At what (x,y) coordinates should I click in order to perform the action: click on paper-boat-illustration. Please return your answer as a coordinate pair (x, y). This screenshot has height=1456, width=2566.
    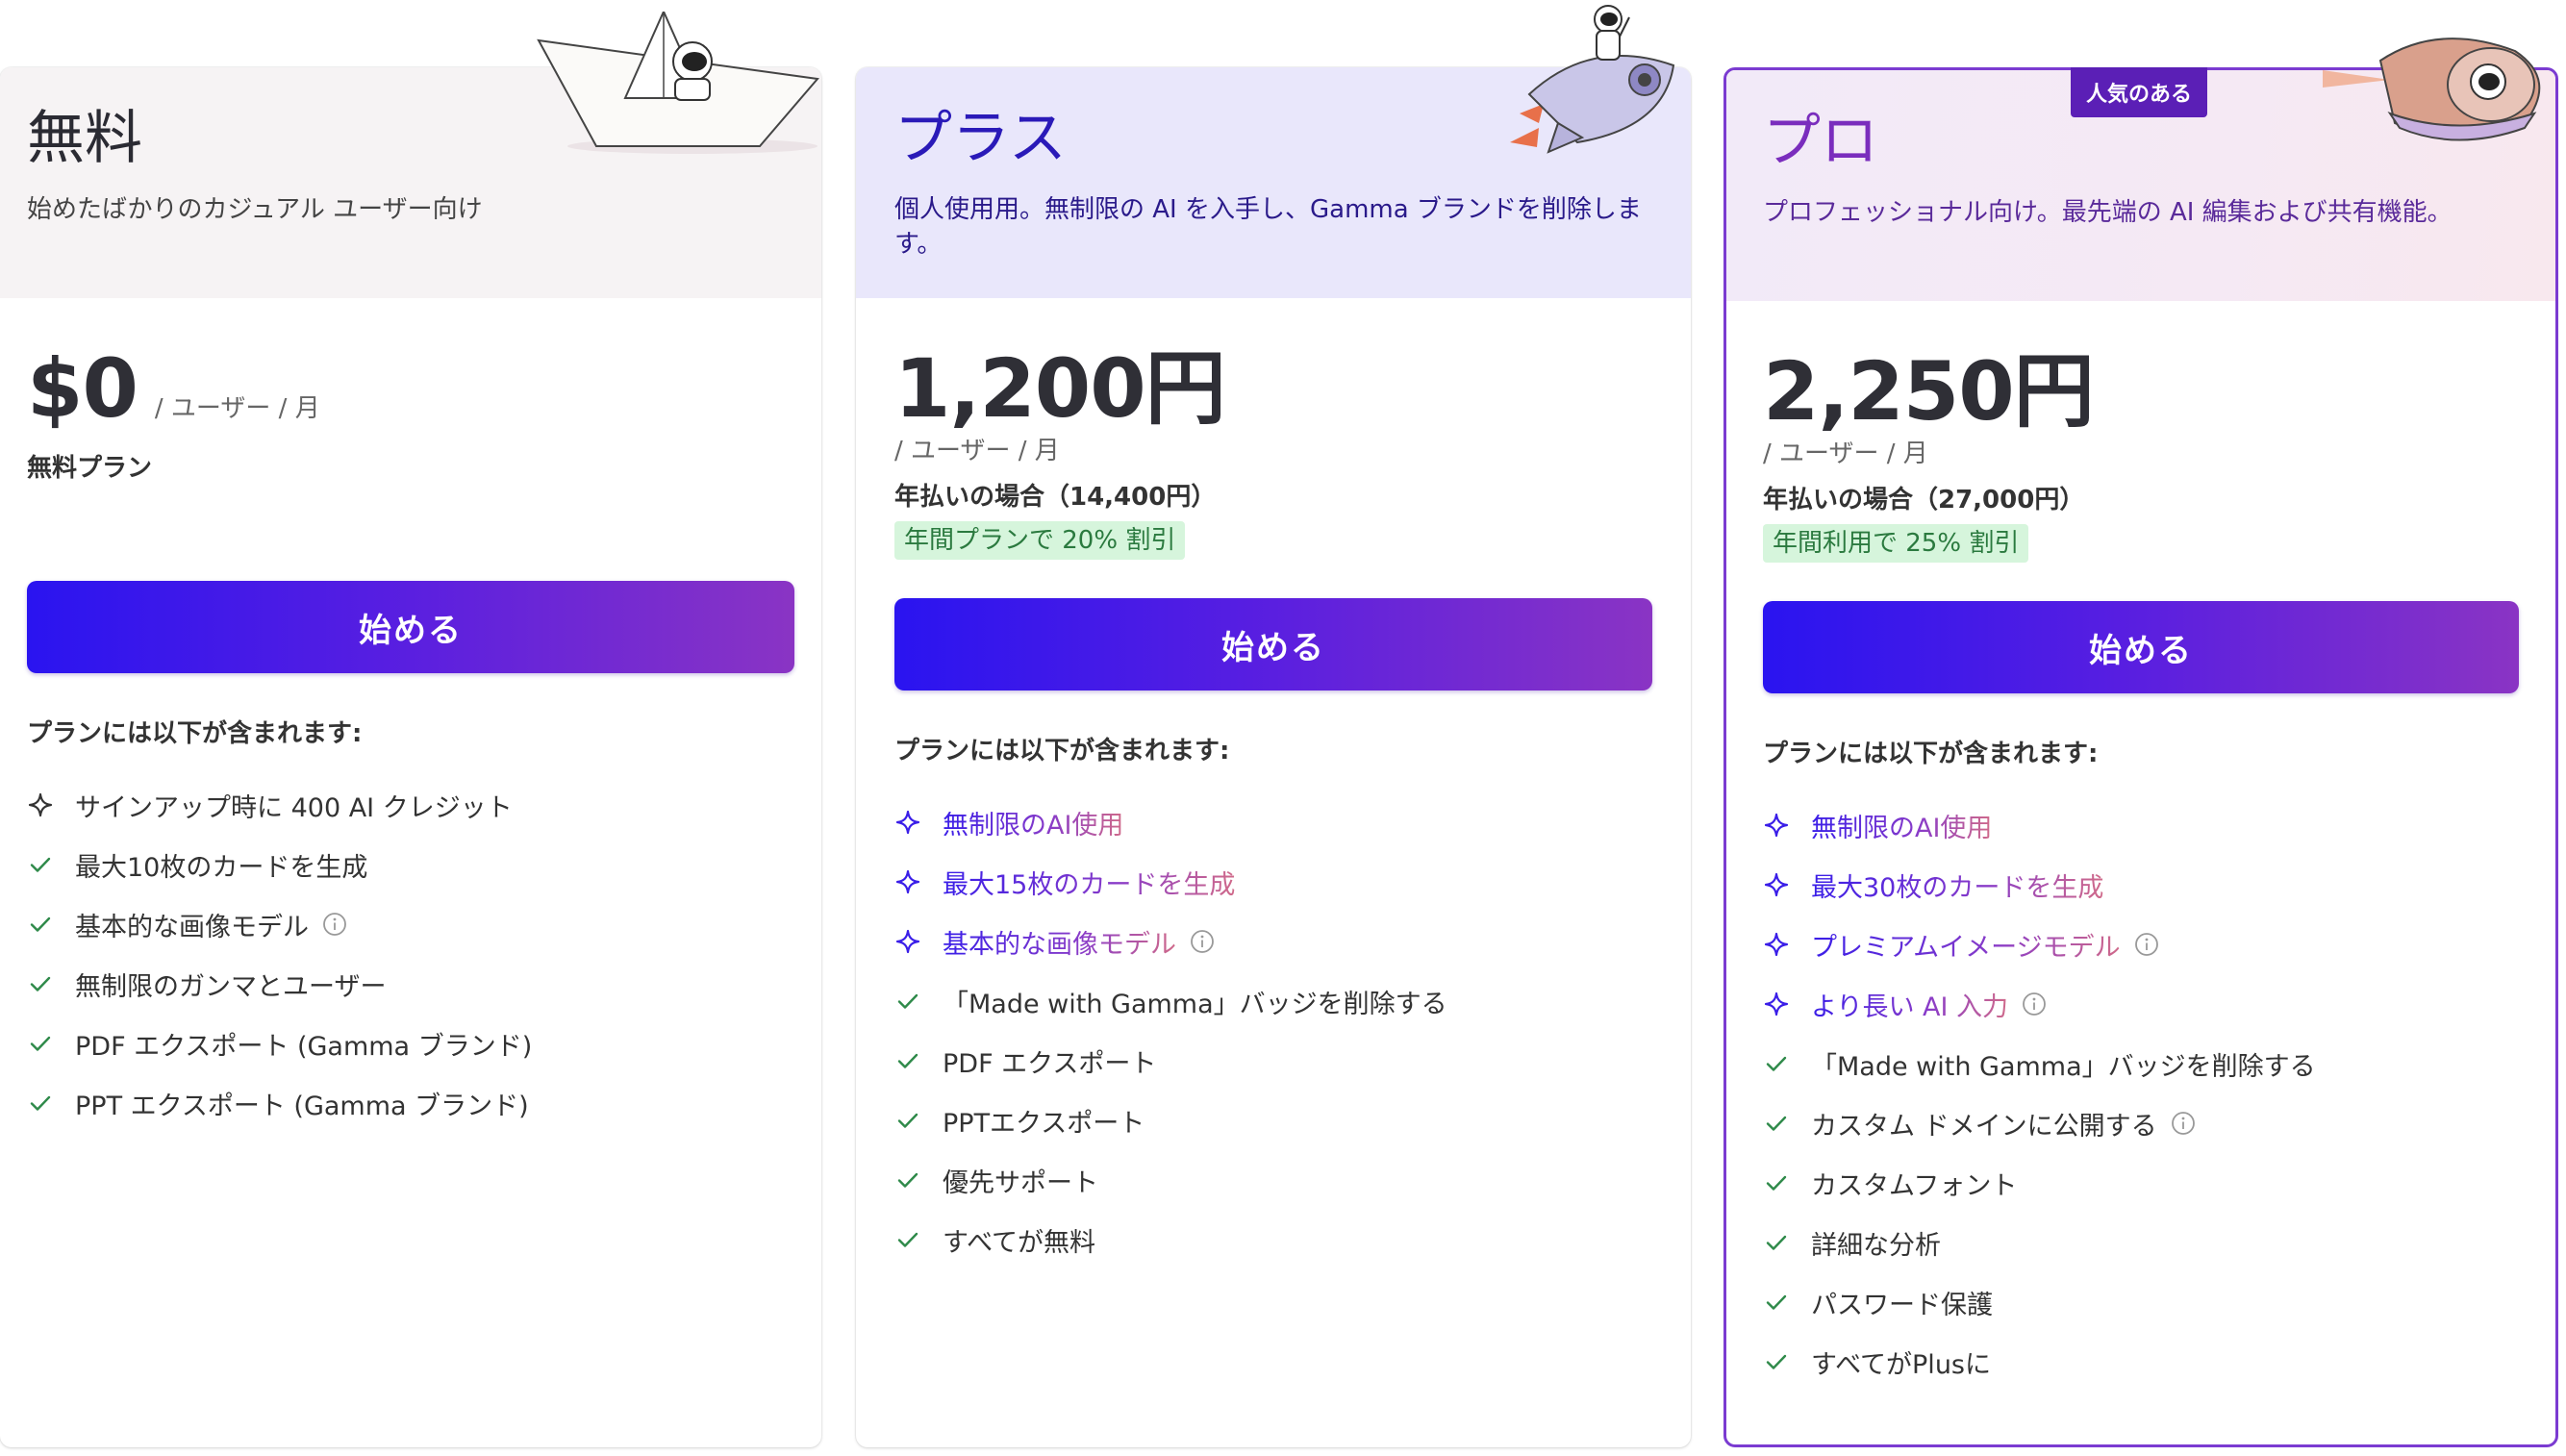
    Looking at the image, I should click on (678, 83).